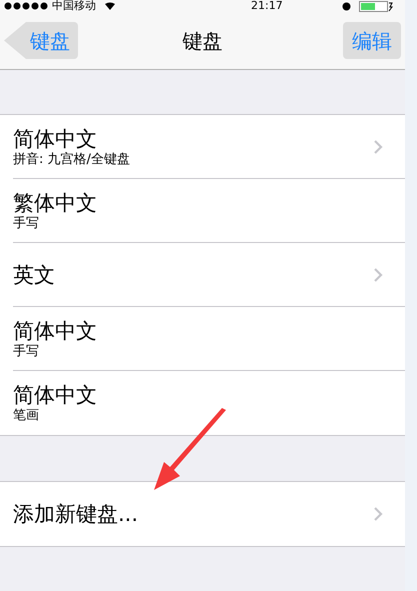 This screenshot has width=417, height=591. I want to click on row-title: 英文, so click(34, 275).